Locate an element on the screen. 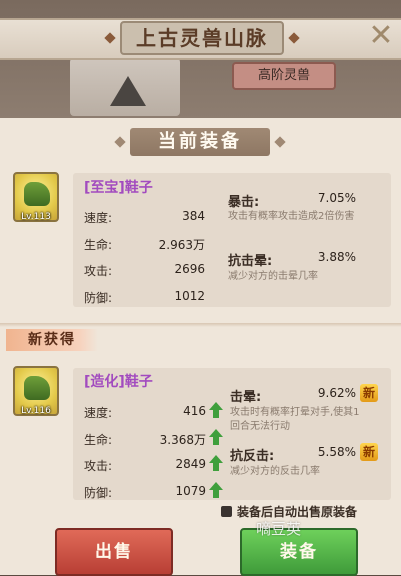 Image resolution: width=401 pixels, height=576 pixels. effect-description: 攻击有概率攻击造成2倍伤害 is located at coordinates (291, 216).